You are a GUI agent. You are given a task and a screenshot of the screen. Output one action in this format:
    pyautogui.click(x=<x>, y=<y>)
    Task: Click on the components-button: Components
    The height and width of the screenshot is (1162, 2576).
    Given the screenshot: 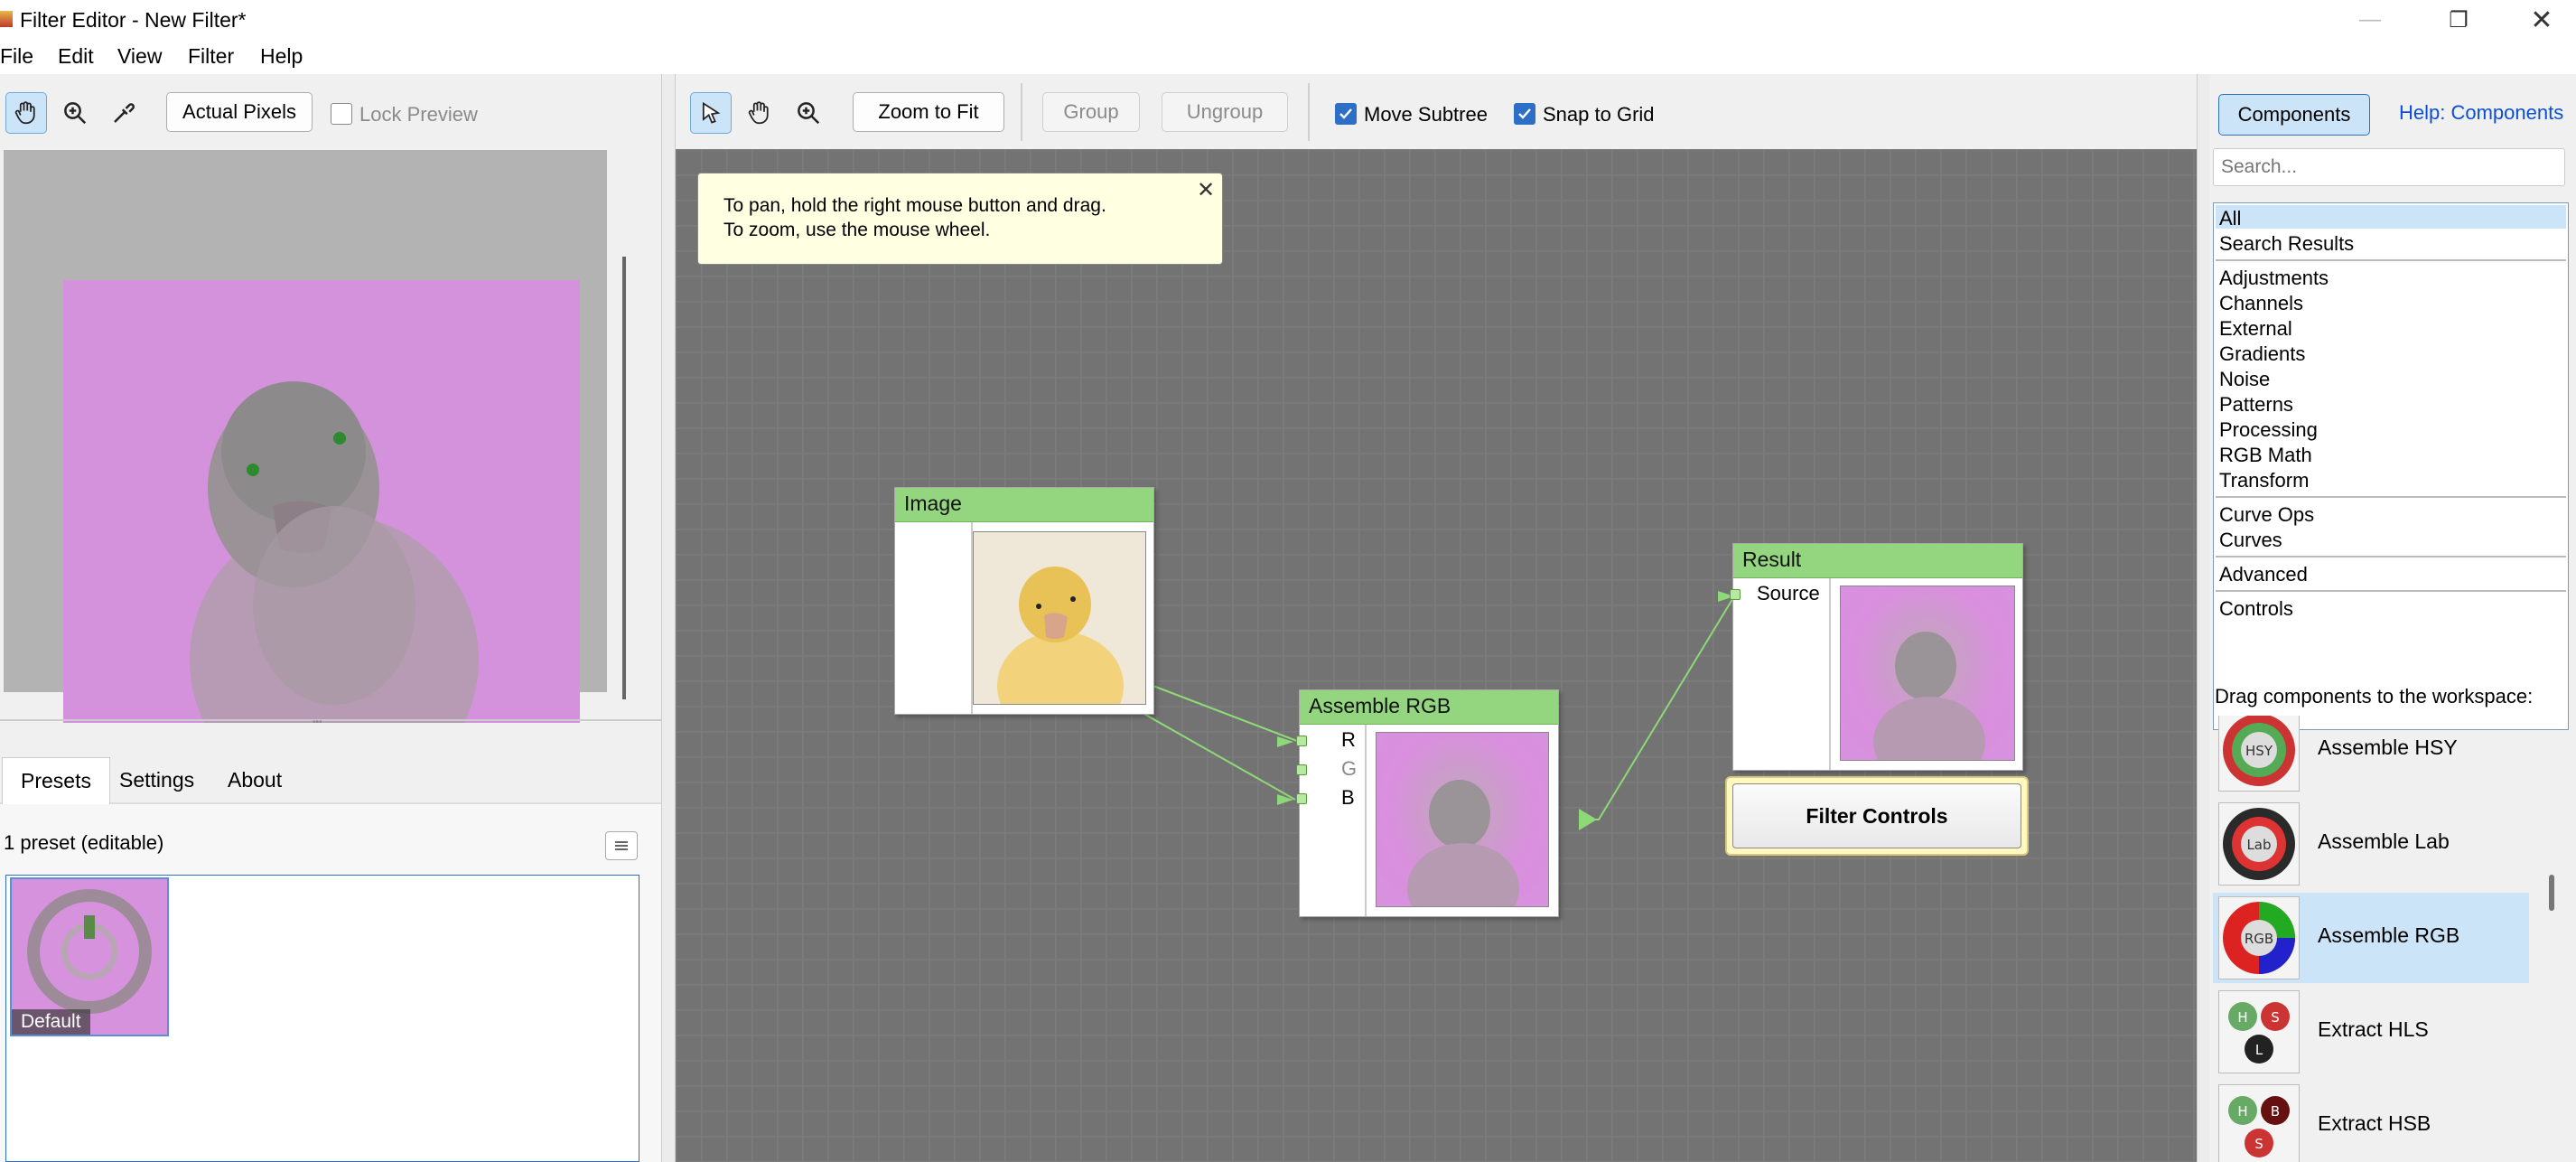 What is the action you would take?
    pyautogui.click(x=2294, y=115)
    